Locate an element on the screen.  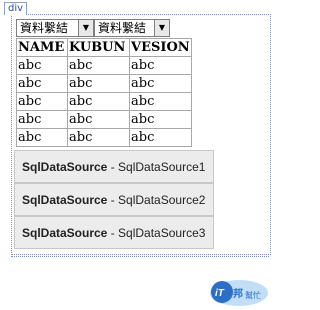
datasource-id: SqlDataSource2 is located at coordinates (162, 200).